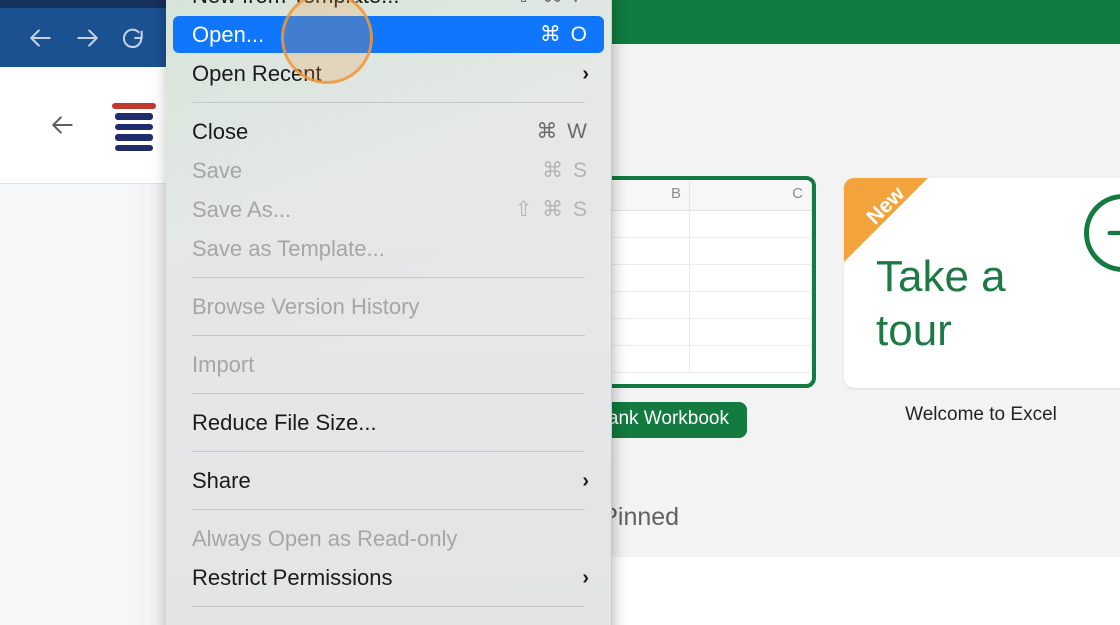 This screenshot has width=1120, height=625. I want to click on menu-item-open: Open... ⌘ O, so click(388, 34).